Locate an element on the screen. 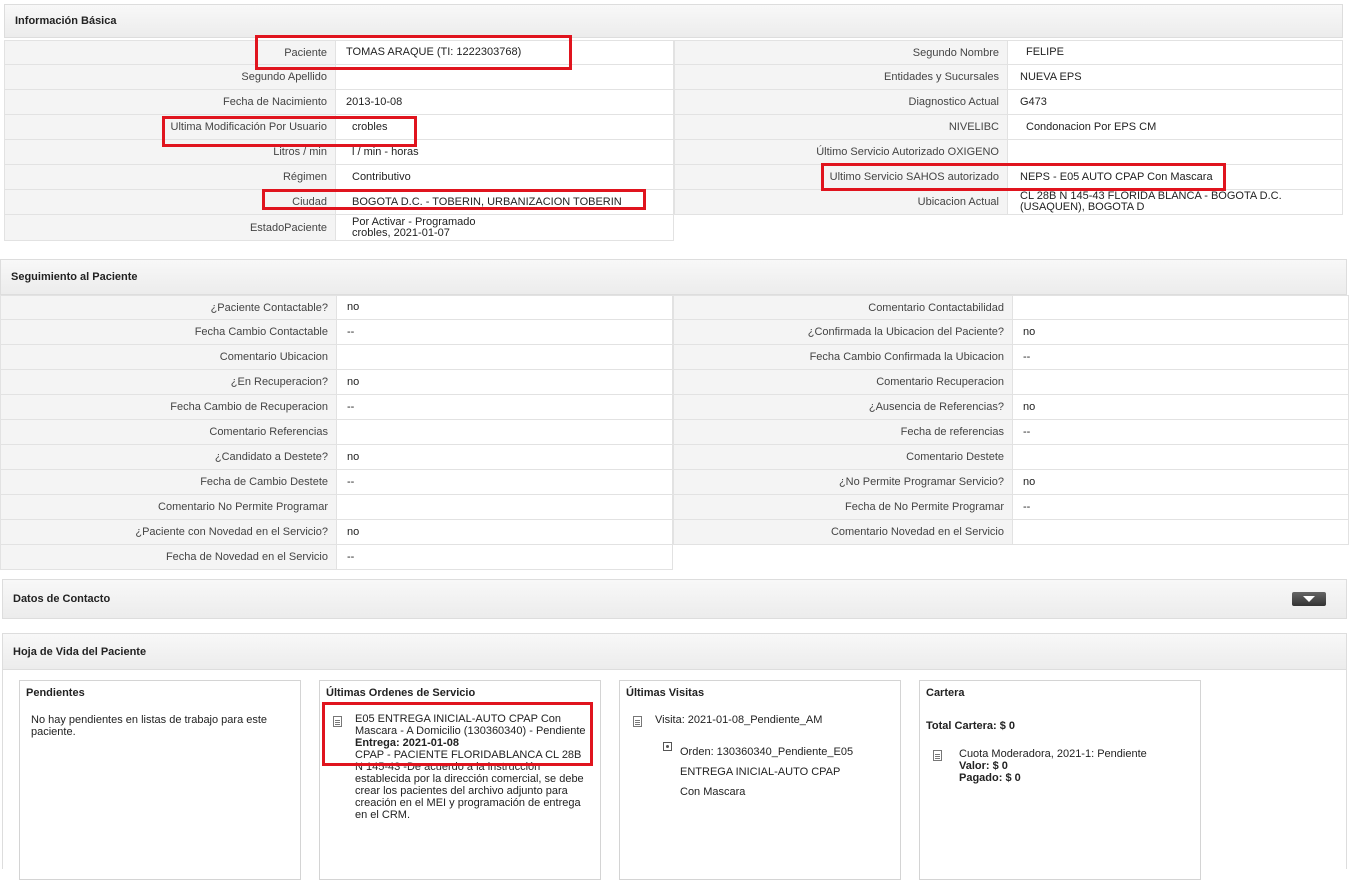 This screenshot has width=1351, height=880. seg-row: Comentario Recuperacion is located at coordinates (1011, 382).